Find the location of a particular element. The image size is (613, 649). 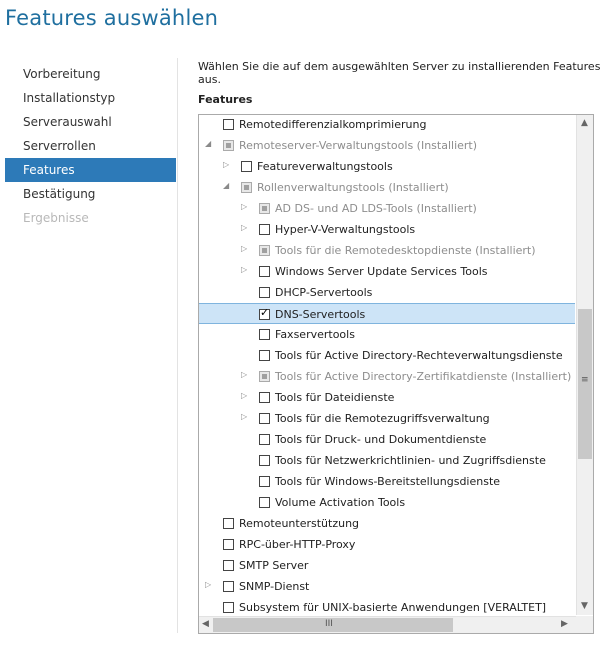

feature-row: Tools für Druck- und Dokumentdienste is located at coordinates (387, 439).